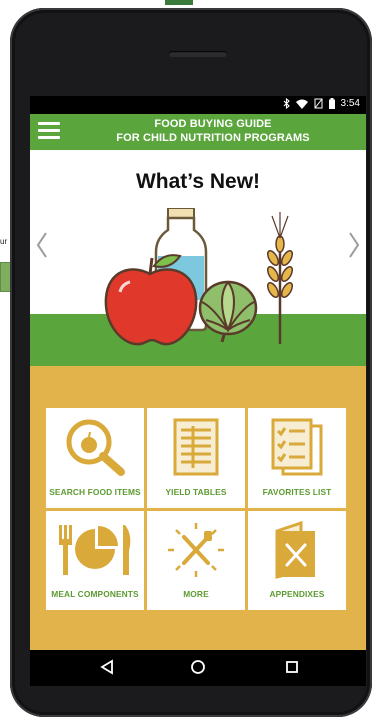  Describe the element at coordinates (295, 549) in the screenshot. I see `folder-cutlery-icon` at that location.